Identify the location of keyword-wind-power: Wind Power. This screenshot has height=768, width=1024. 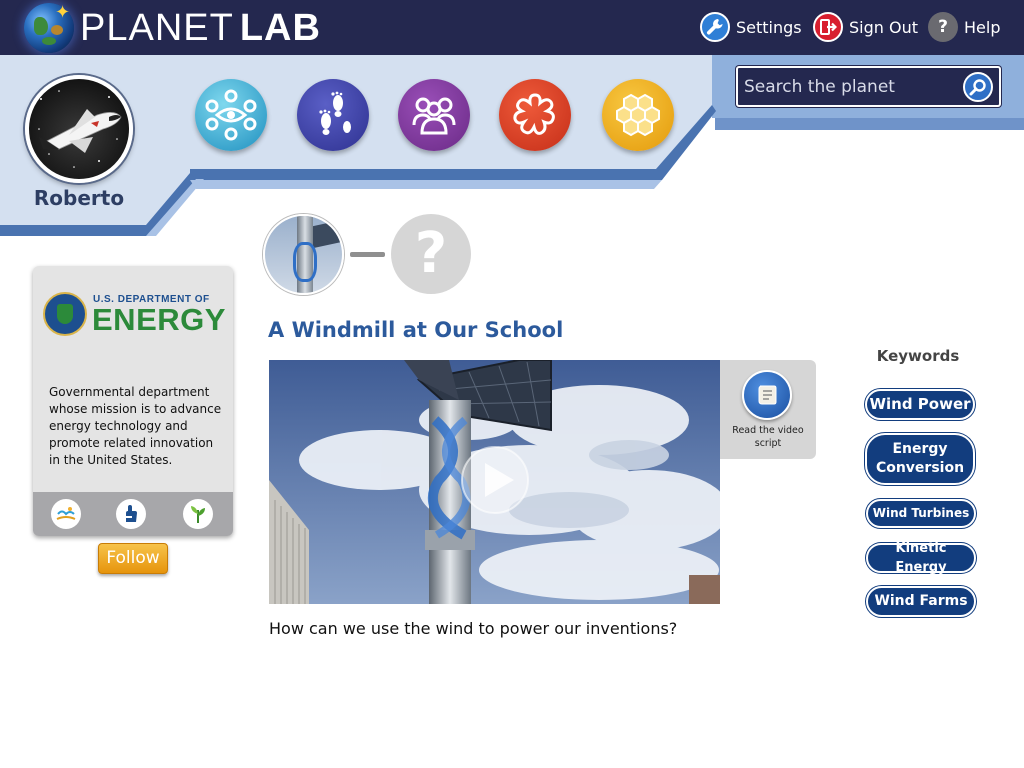
(920, 404).